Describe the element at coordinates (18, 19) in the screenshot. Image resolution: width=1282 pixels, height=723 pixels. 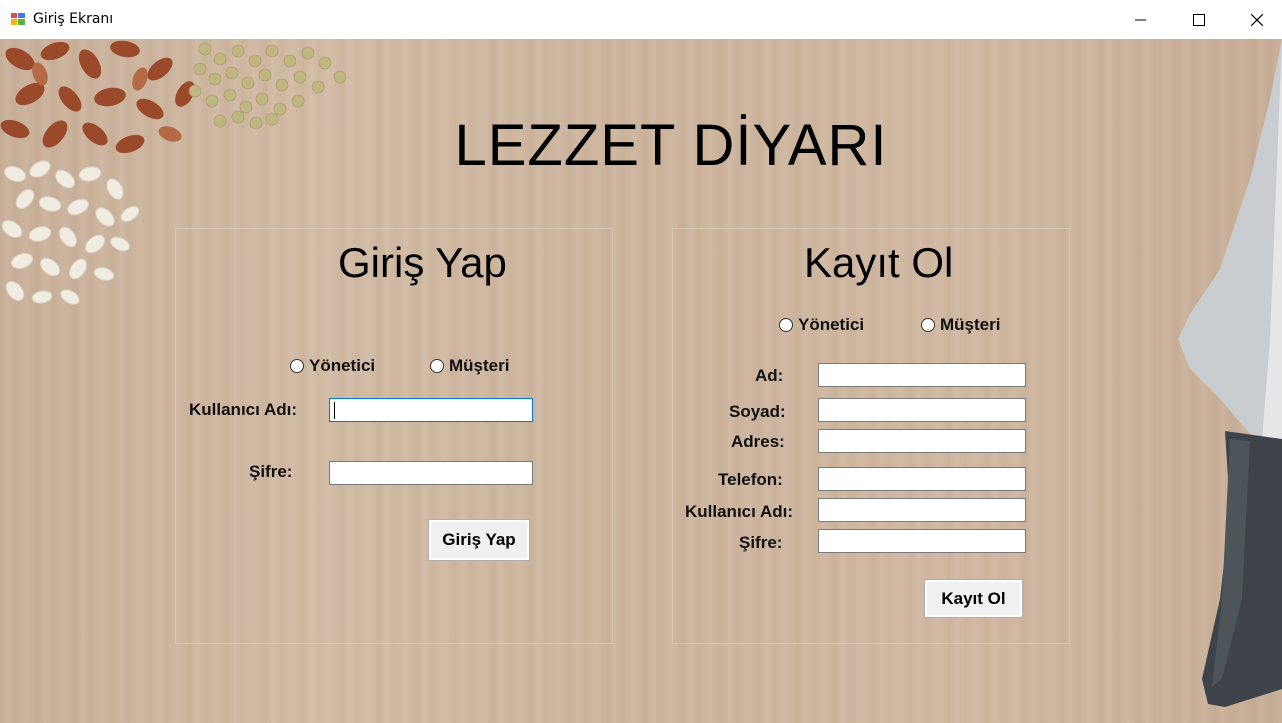
I see `app-icon` at that location.